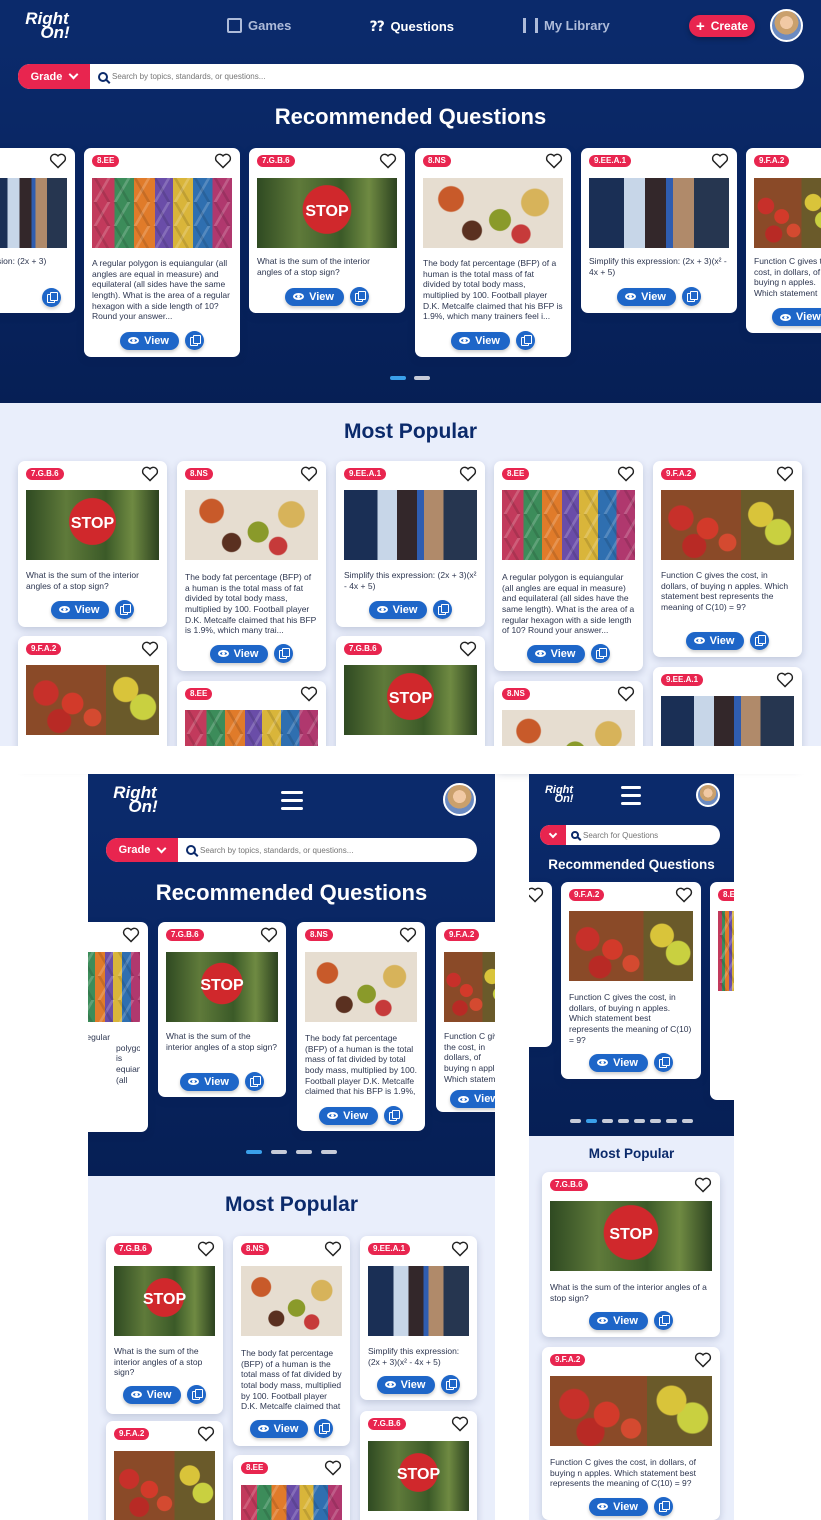 The image size is (821, 1520). Describe the element at coordinates (722, 26) in the screenshot. I see `create-button: + Create` at that location.